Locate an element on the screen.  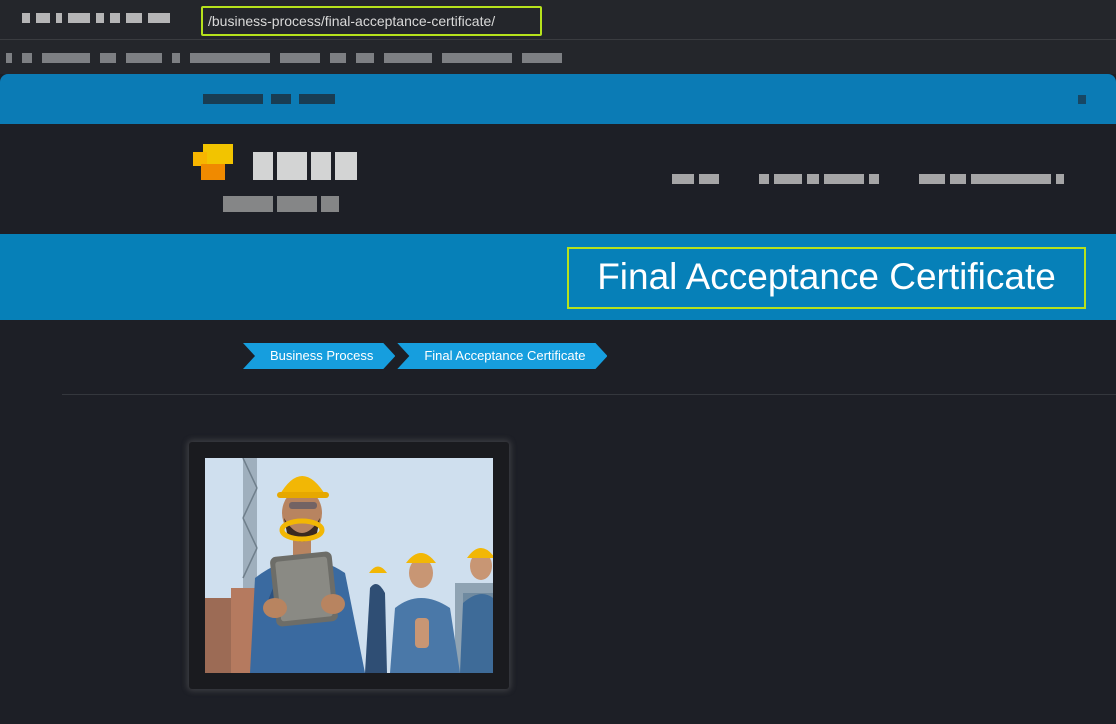
page-title-banner: Final Acceptance Certificate is located at coordinates (558, 277).